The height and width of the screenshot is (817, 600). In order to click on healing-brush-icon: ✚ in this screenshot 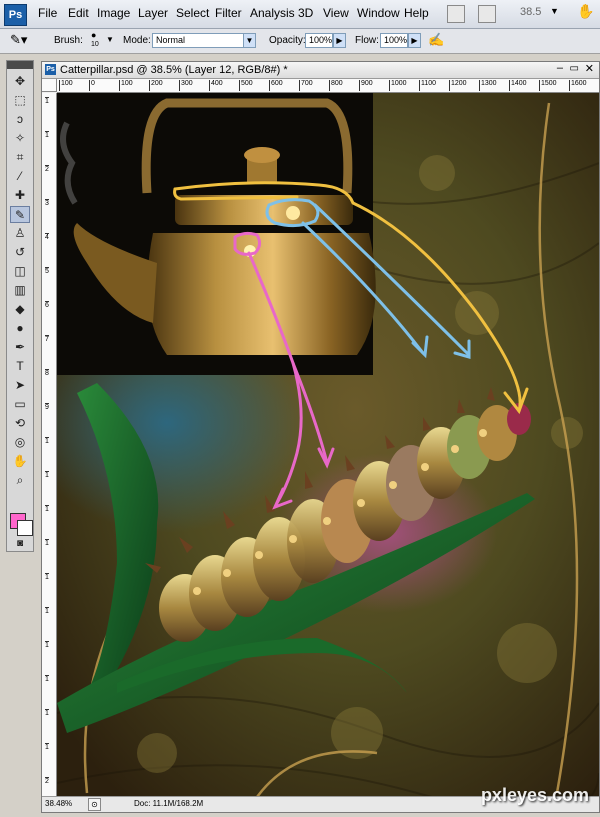, I will do `click(20, 195)`.